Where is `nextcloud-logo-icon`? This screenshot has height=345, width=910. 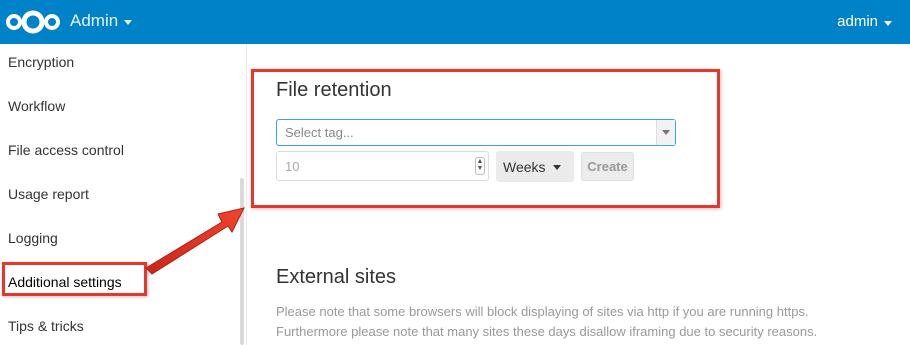 nextcloud-logo-icon is located at coordinates (33, 22).